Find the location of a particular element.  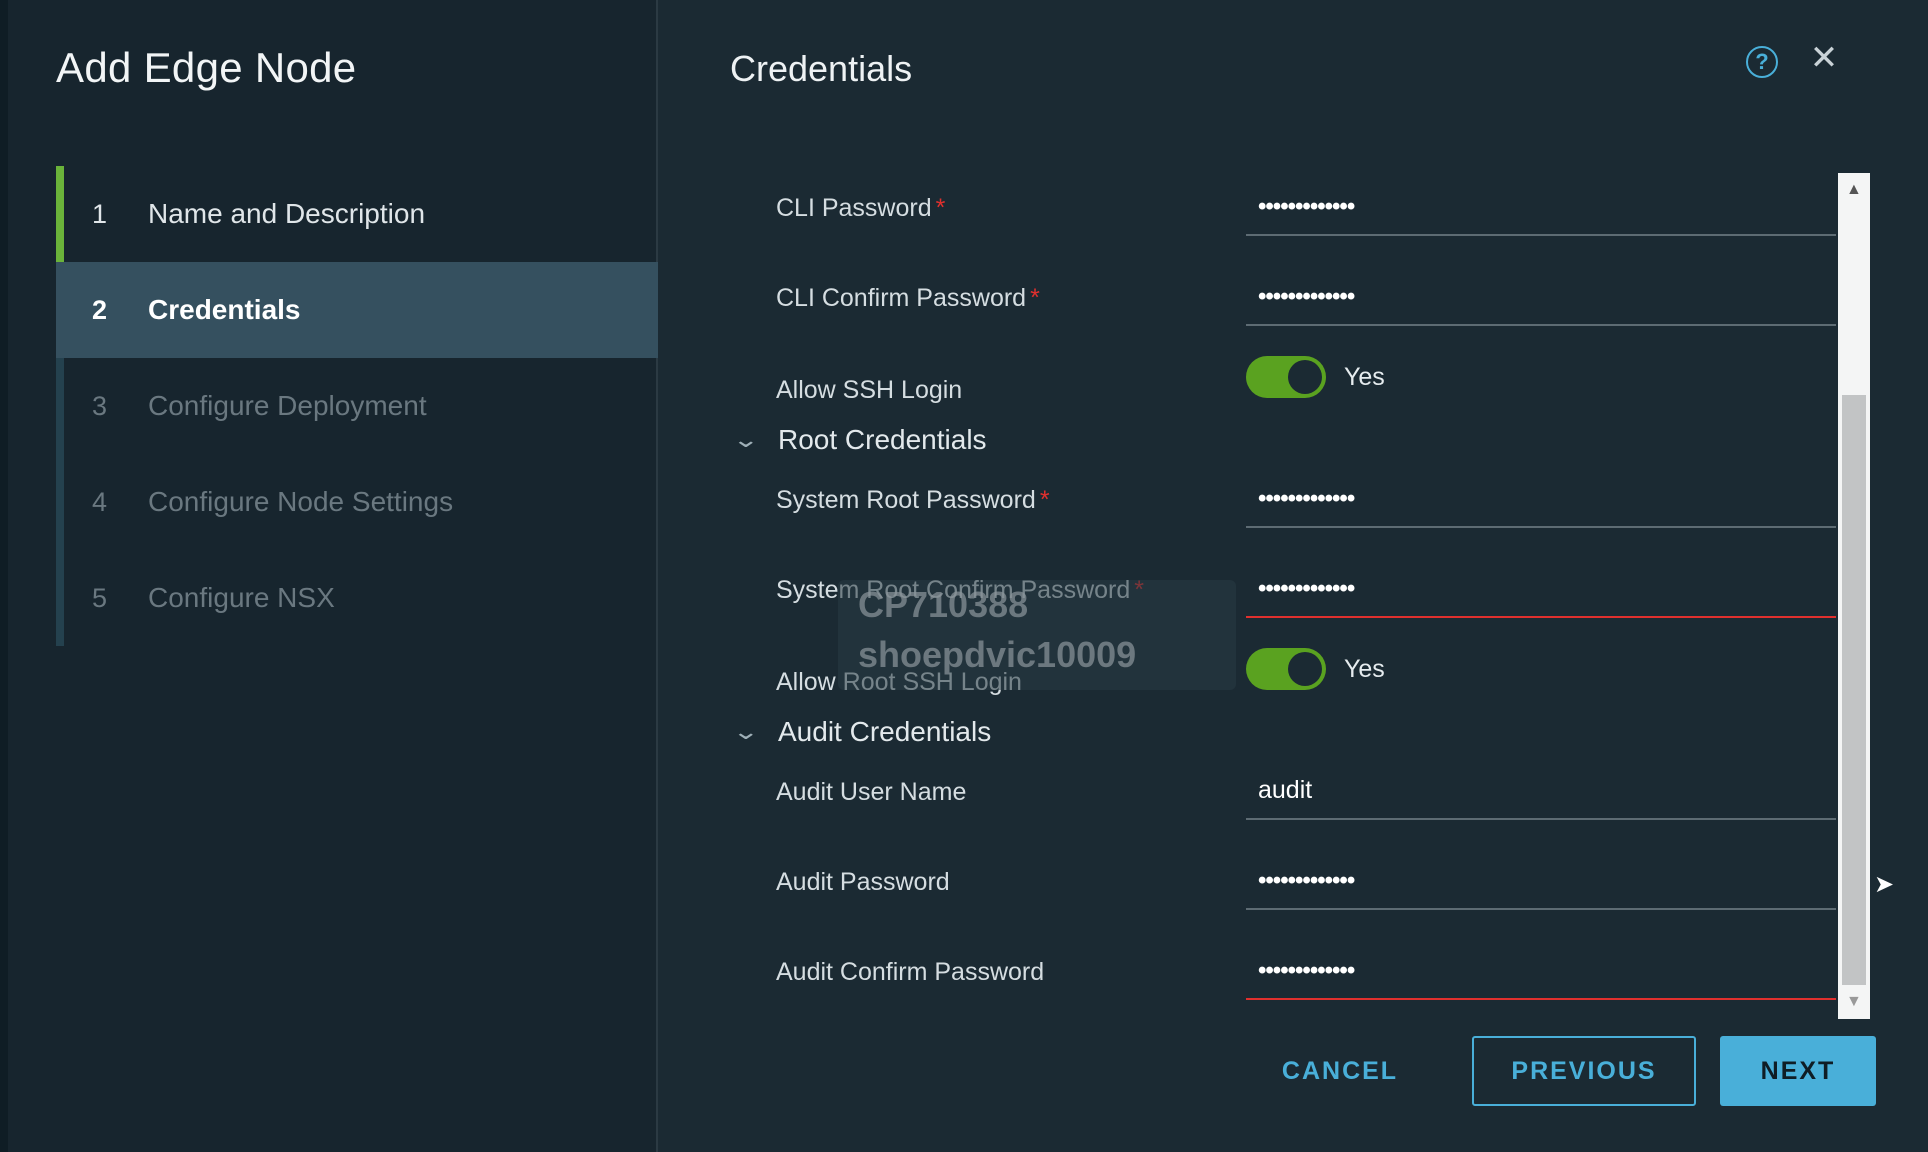

field-label: Audit Password is located at coordinates (863, 882).